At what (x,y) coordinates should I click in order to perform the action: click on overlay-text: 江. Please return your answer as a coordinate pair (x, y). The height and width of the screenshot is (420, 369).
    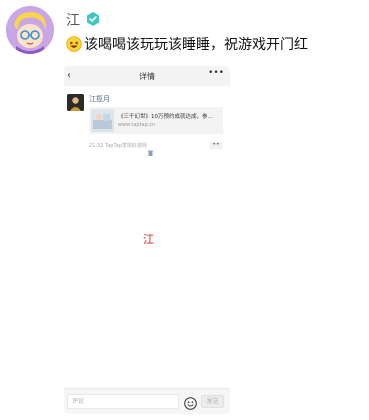
    Looking at the image, I should click on (148, 239).